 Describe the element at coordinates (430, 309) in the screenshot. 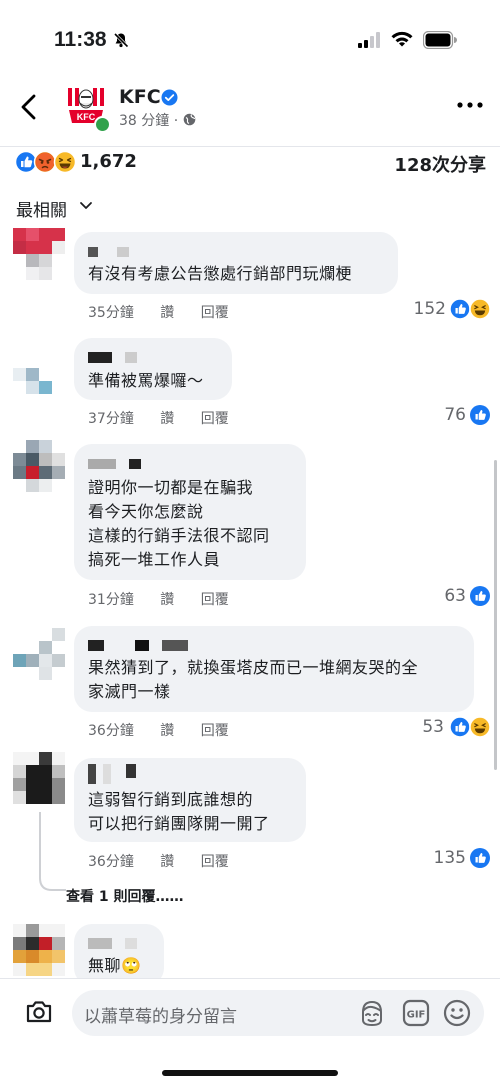

I see `comment-reaction-count: 152` at that location.